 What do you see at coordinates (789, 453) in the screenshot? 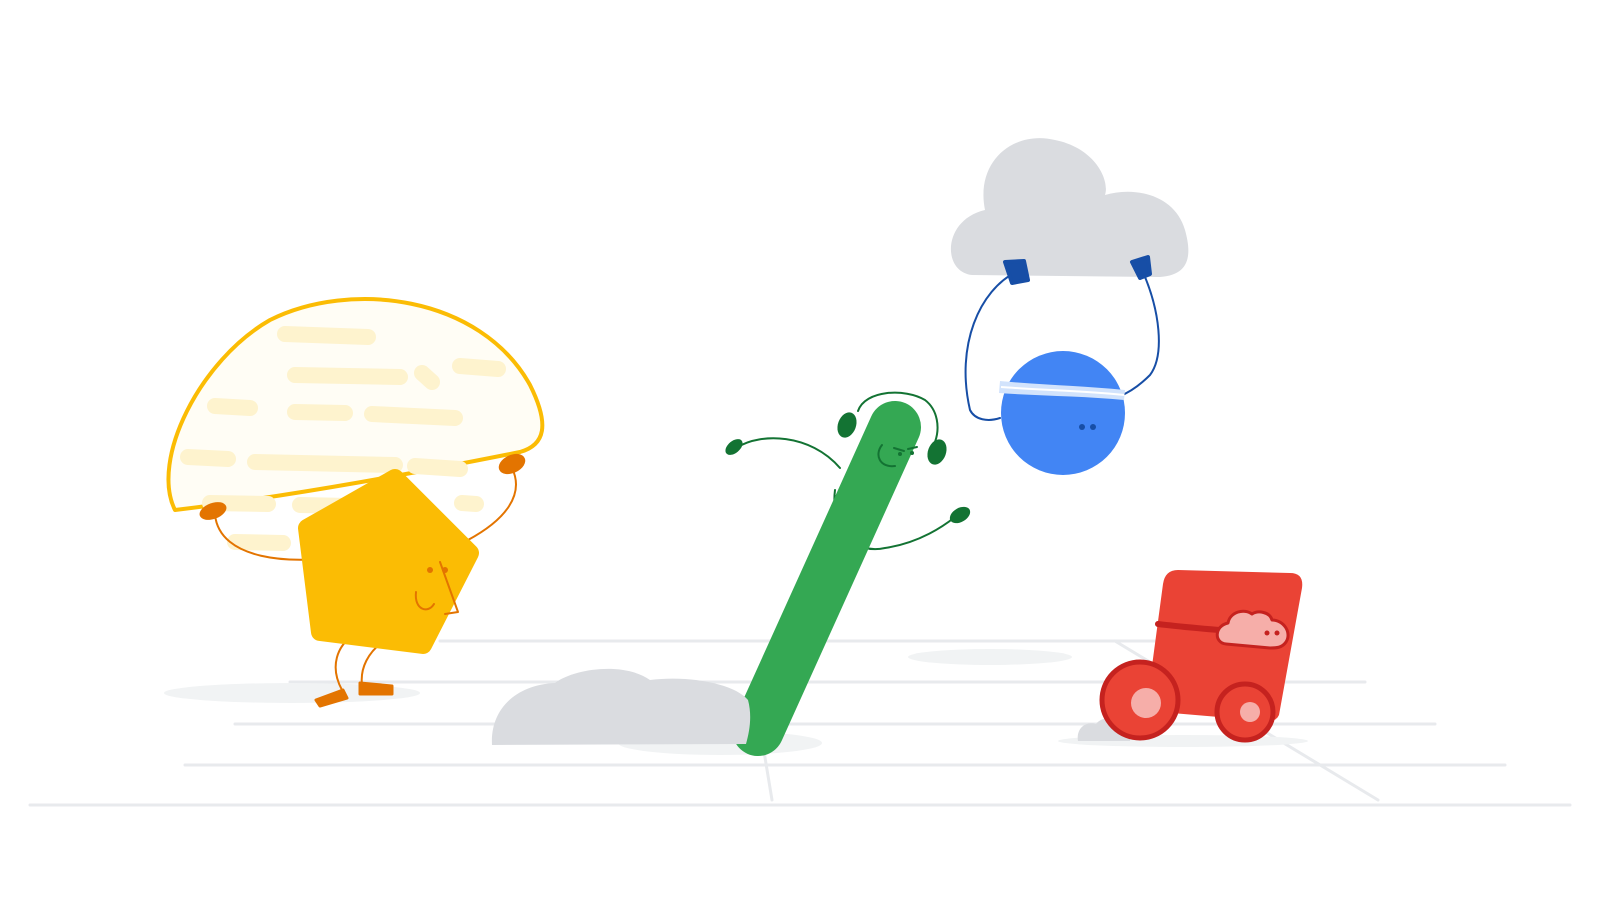
I see `green-back-arm` at bounding box center [789, 453].